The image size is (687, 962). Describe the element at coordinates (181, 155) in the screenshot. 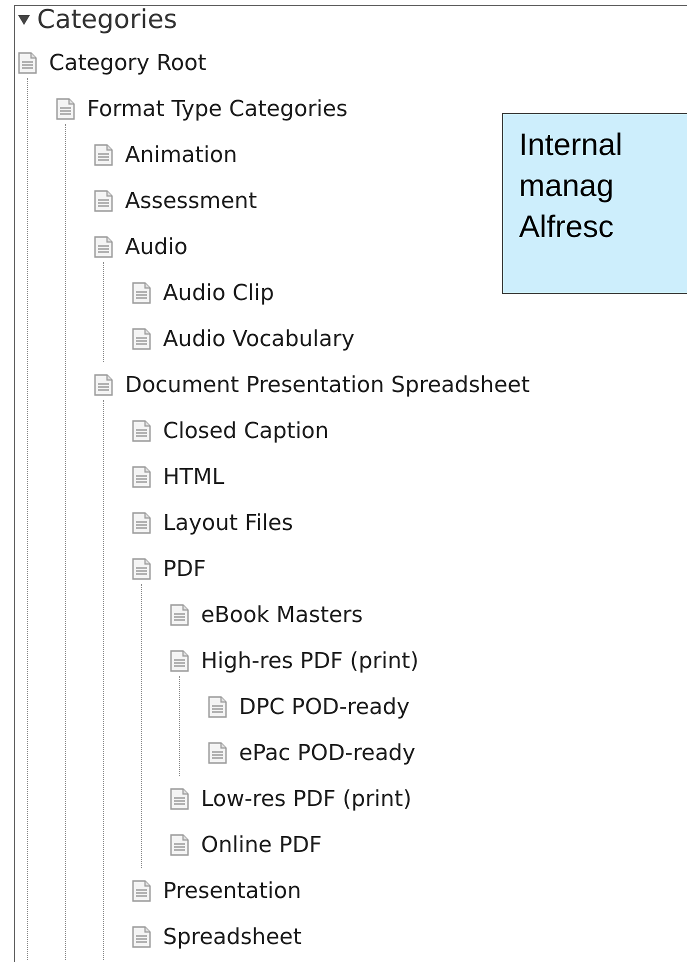

I see `tree-item: Animation` at that location.